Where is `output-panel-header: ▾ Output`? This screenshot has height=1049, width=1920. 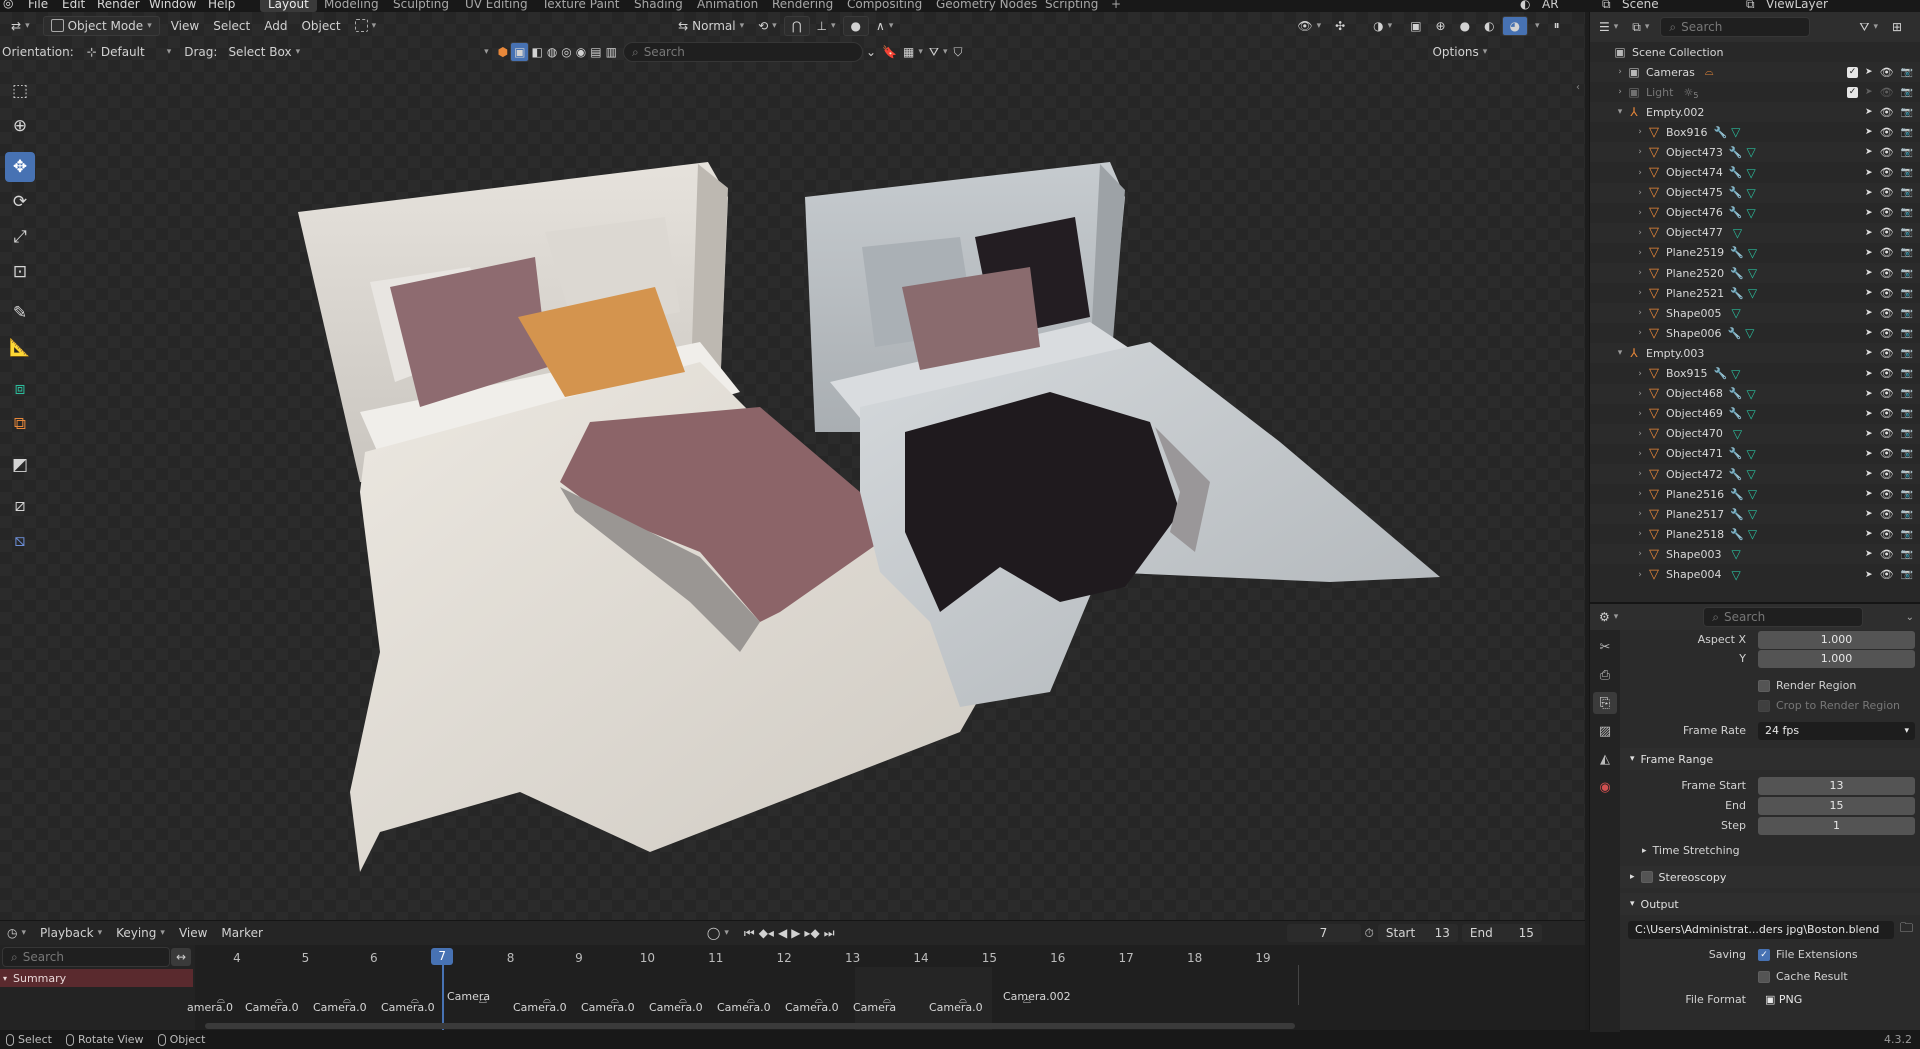 output-panel-header: ▾ Output is located at coordinates (1770, 904).